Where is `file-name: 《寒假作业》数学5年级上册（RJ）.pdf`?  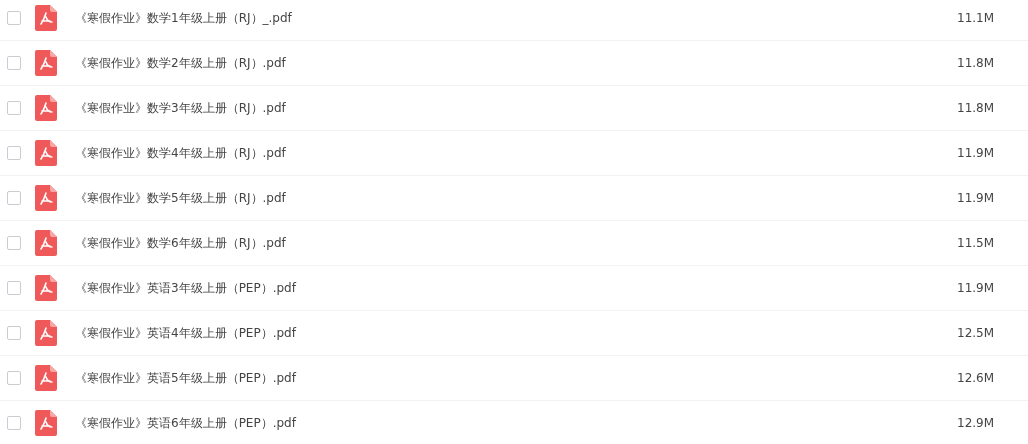
file-name: 《寒假作业》数学5年级上册（RJ）.pdf is located at coordinates (516, 198).